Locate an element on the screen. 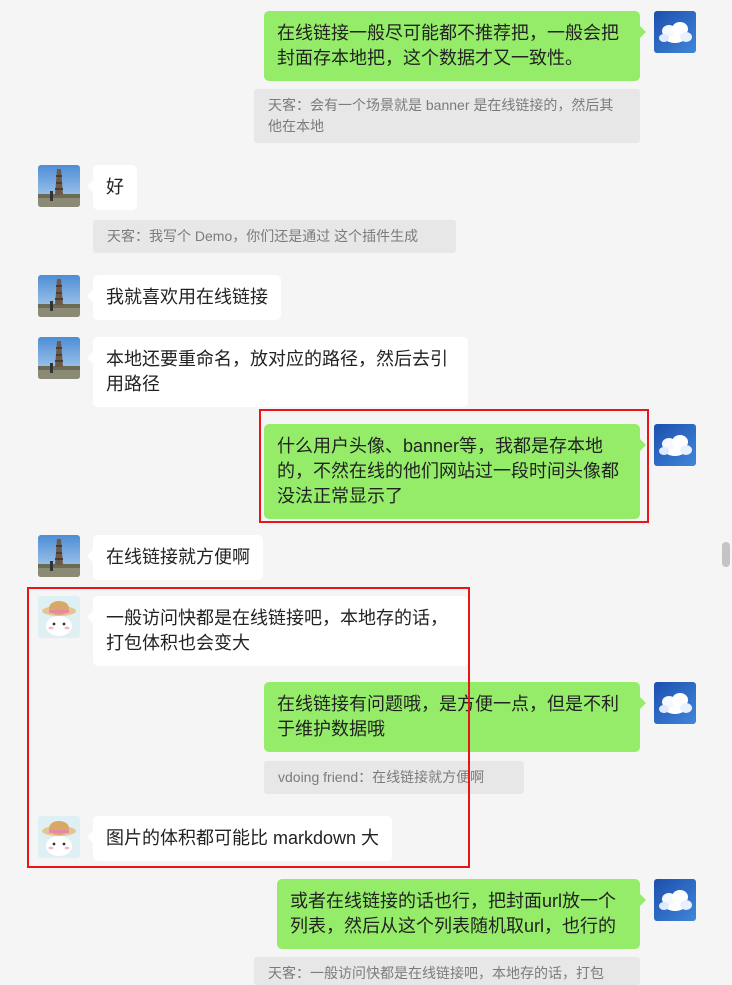 The image size is (732, 985). message-text: 在线链接就方便啊 is located at coordinates (178, 557).